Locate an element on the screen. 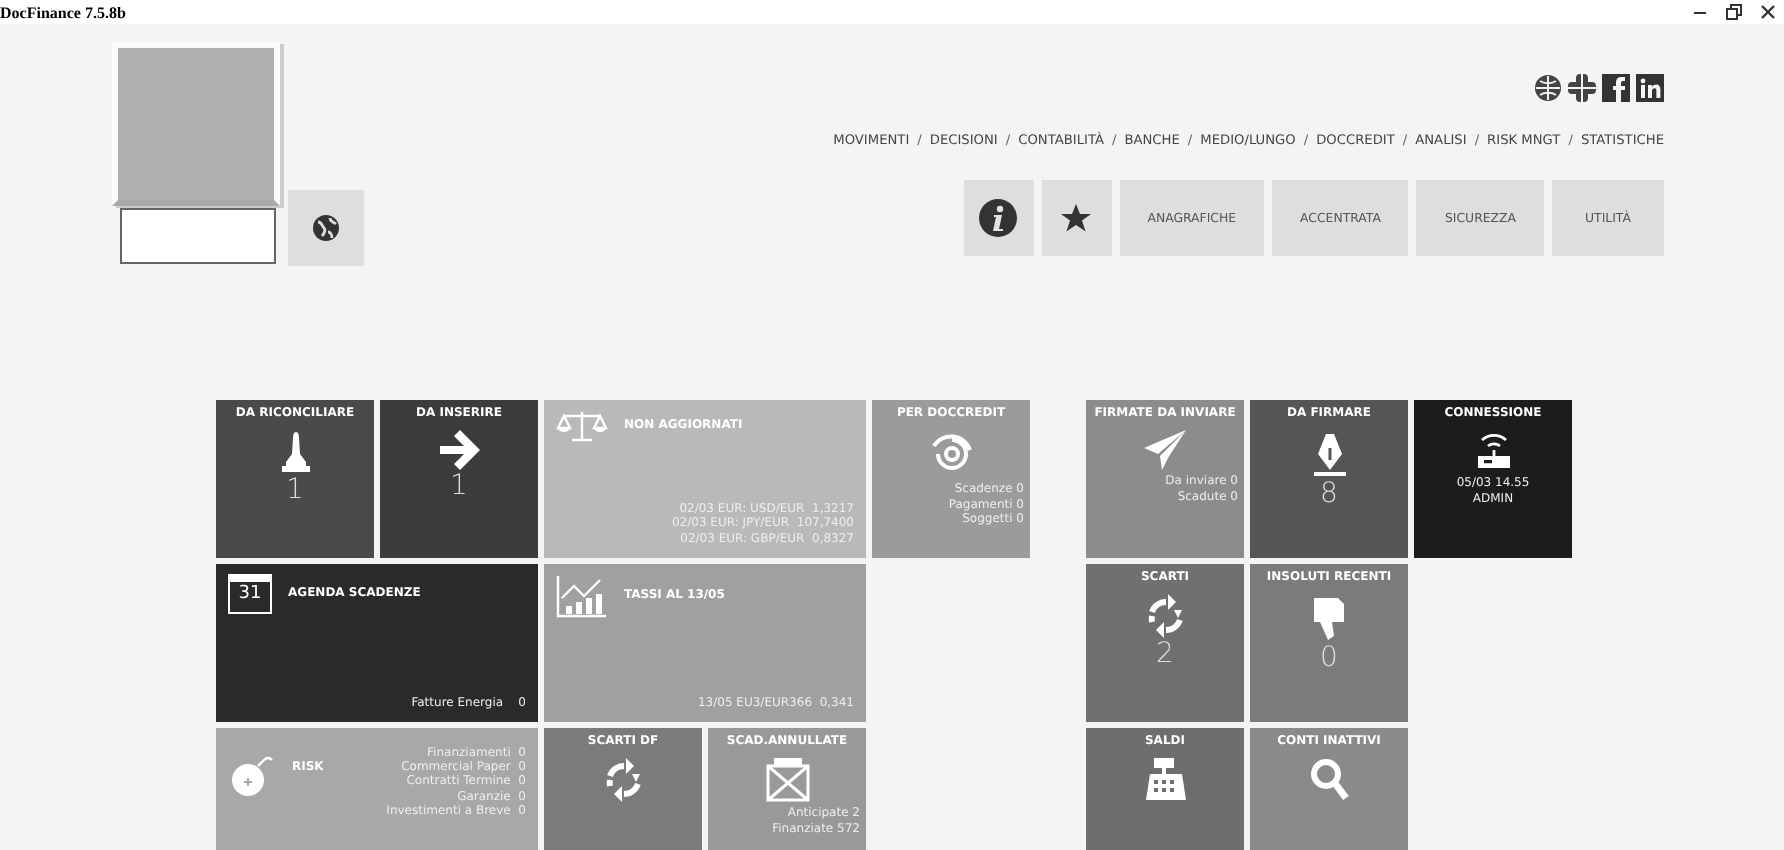 This screenshot has width=1784, height=850. tile-count: 8 is located at coordinates (1329, 495).